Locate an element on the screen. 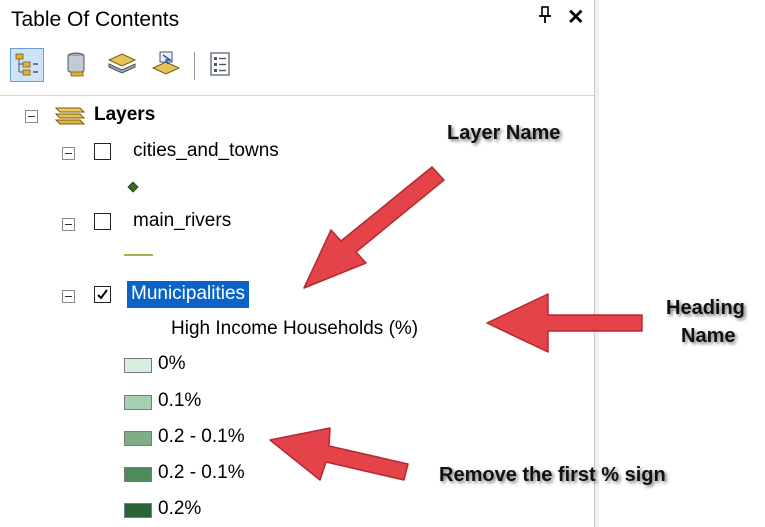  heading-name-callout-line2: Name is located at coordinates (708, 336).